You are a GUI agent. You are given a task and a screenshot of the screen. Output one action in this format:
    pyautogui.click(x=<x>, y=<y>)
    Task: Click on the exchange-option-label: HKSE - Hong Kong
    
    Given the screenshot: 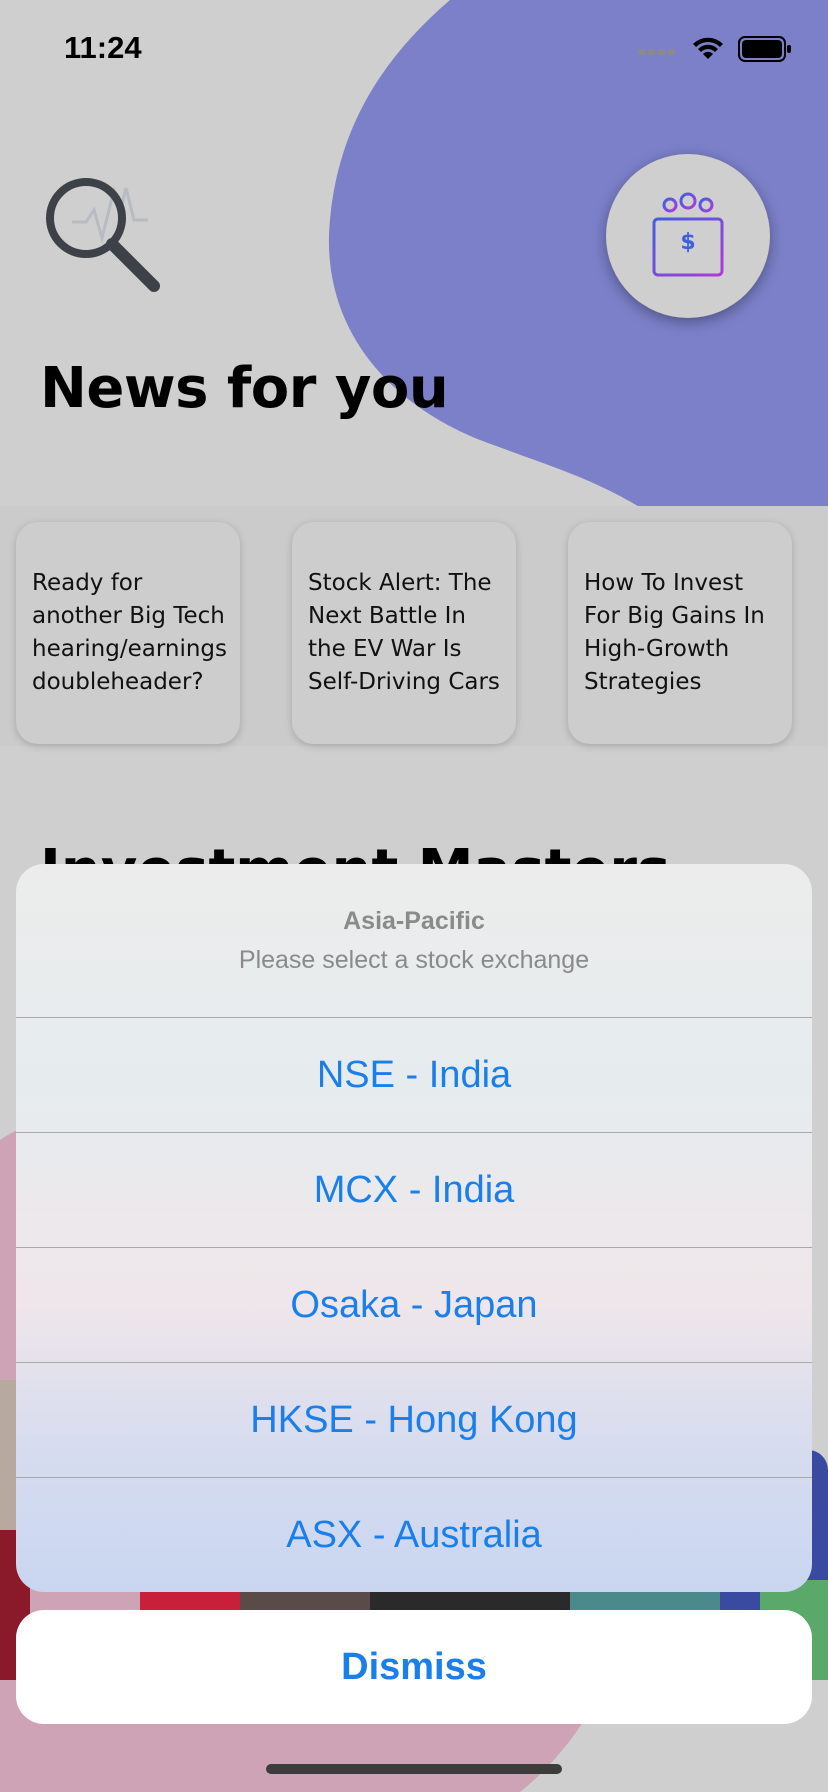 What is the action you would take?
    pyautogui.click(x=414, y=1419)
    